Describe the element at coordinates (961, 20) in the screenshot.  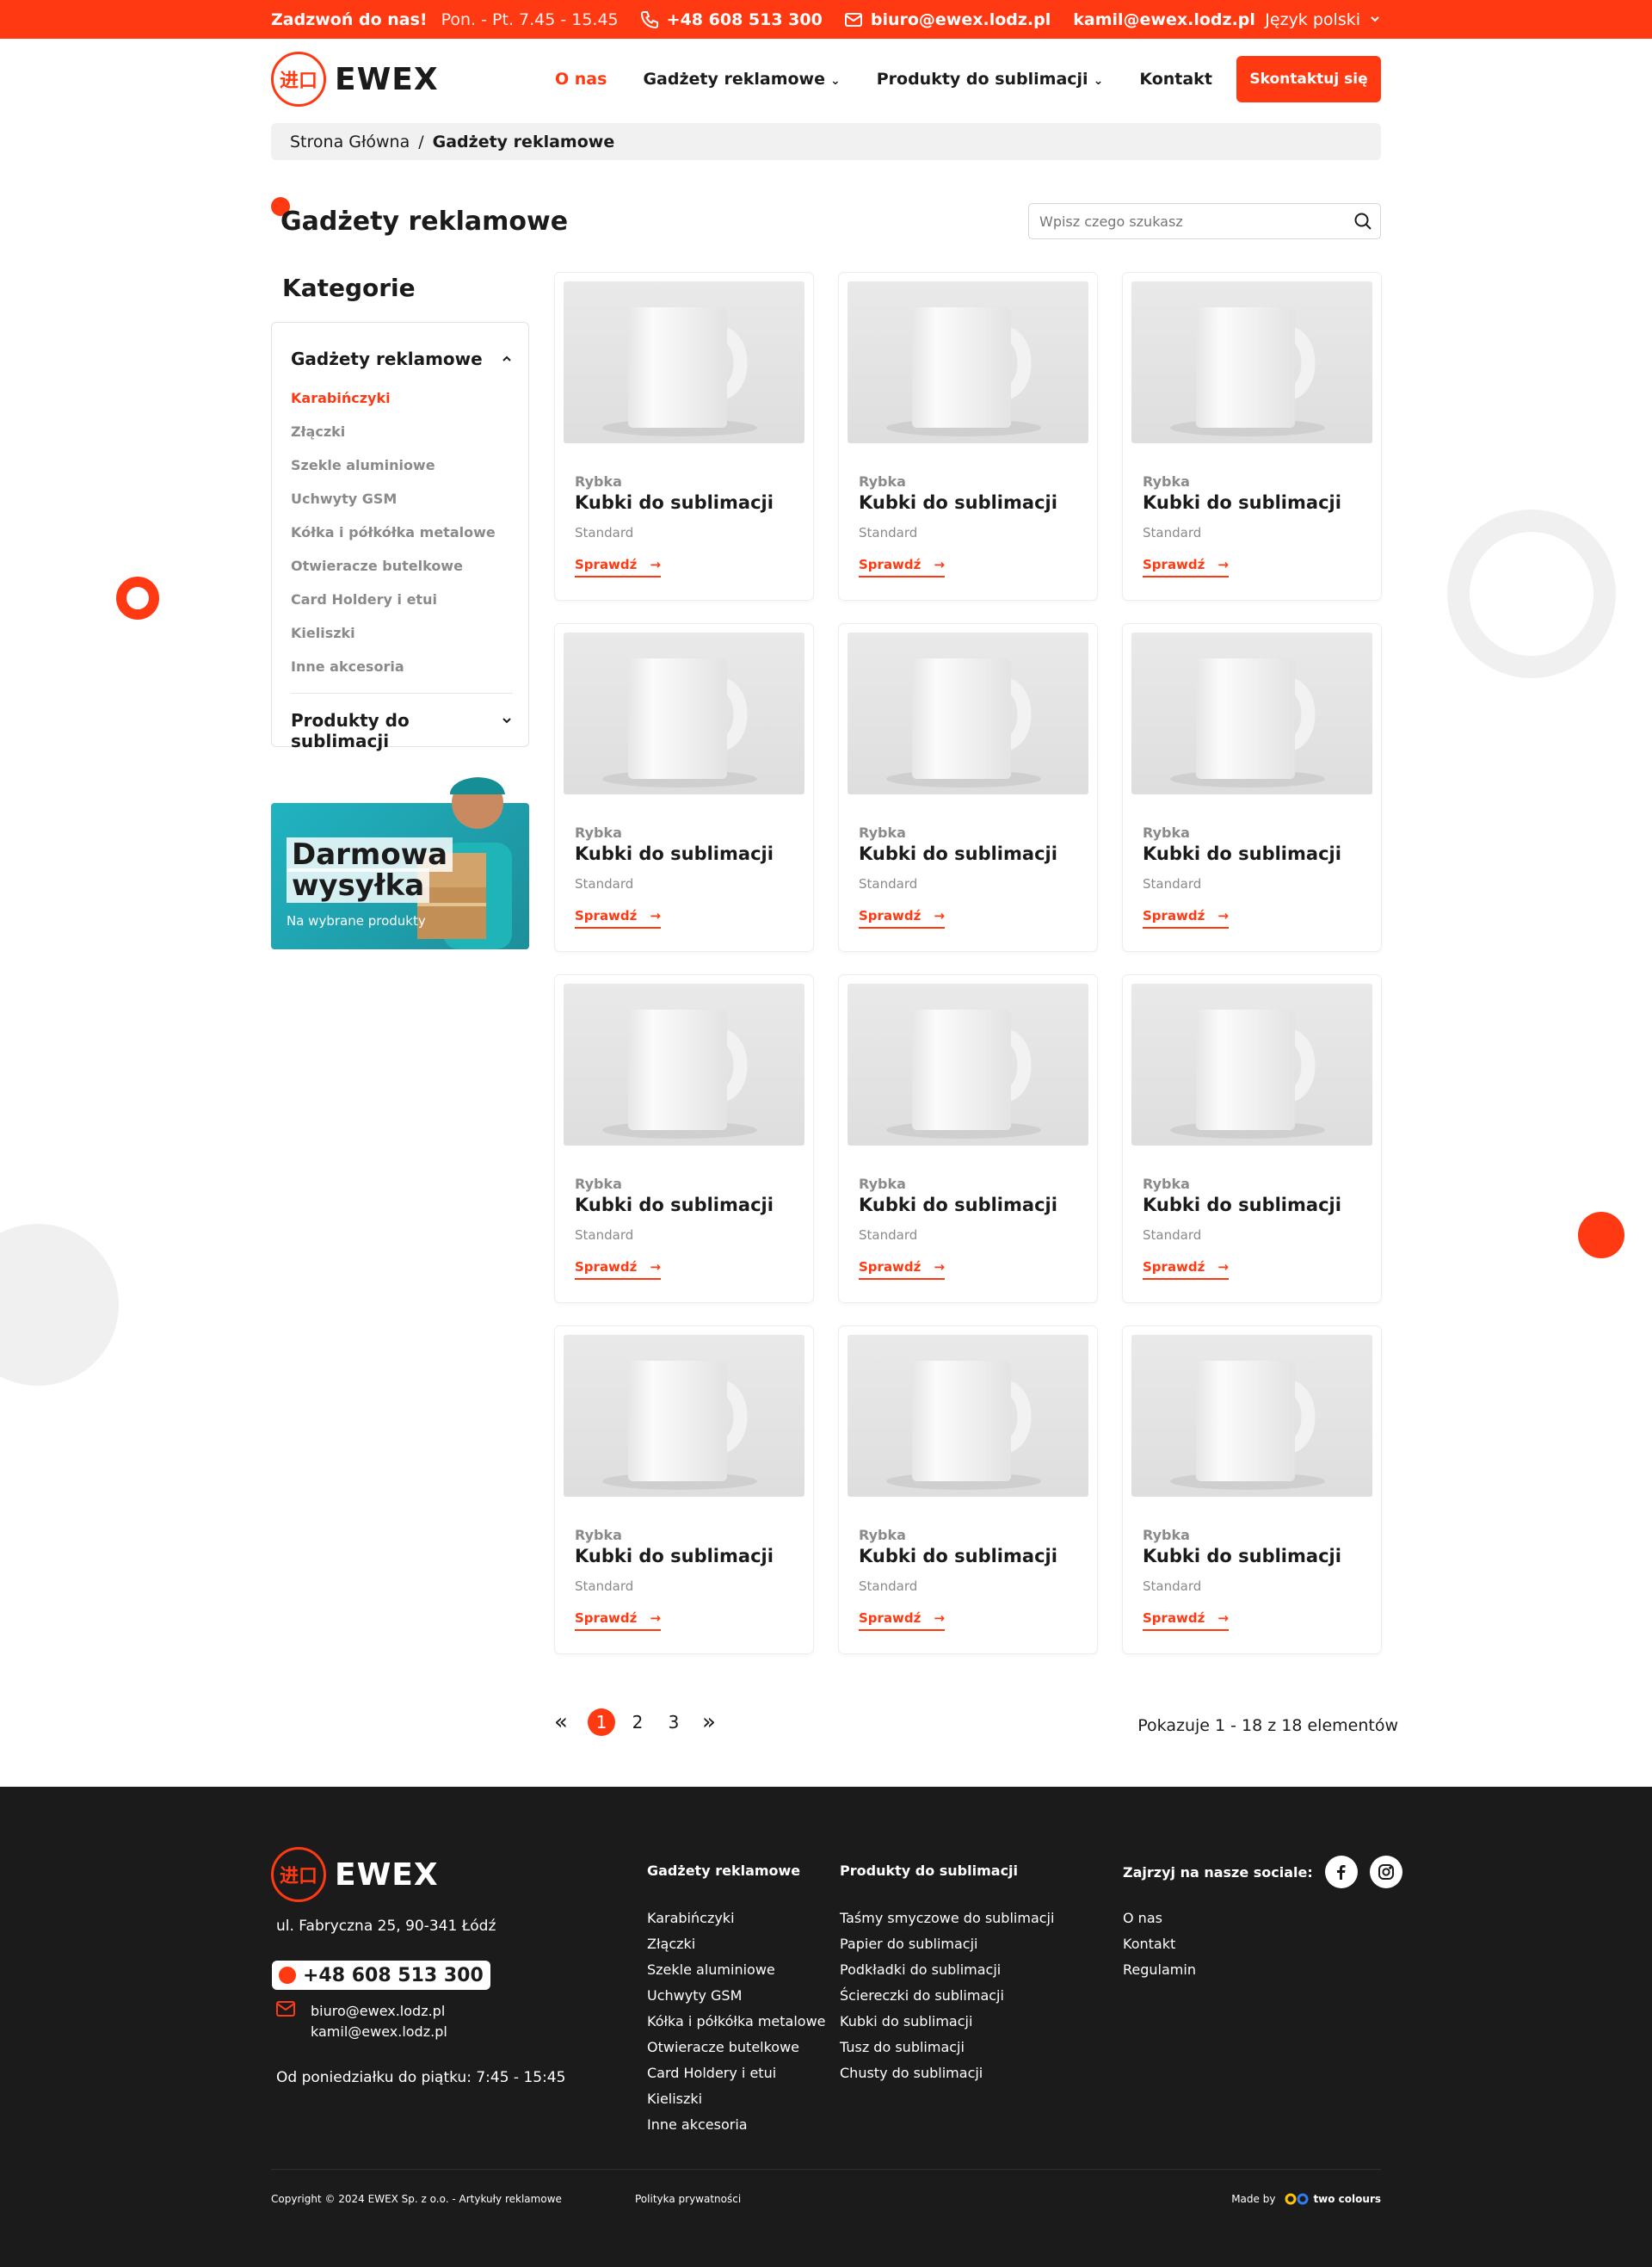
I see `email-link-biuro: biuro@ewex.lodz.pl` at that location.